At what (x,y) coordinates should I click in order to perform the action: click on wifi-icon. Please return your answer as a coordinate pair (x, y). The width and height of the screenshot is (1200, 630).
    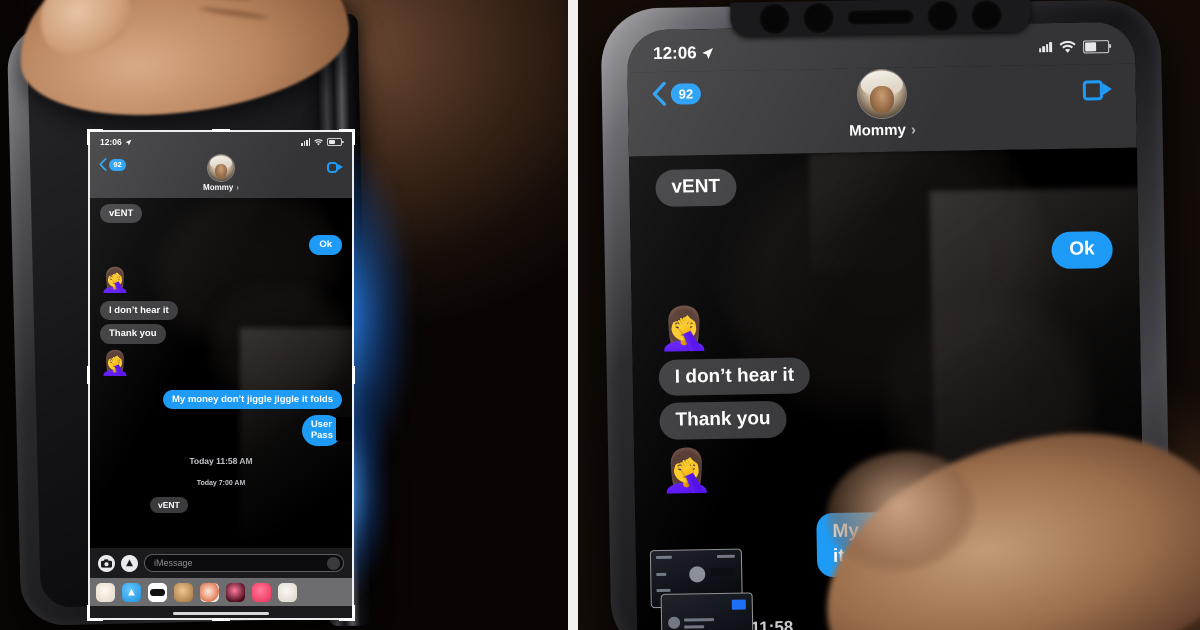
    Looking at the image, I should click on (318, 141).